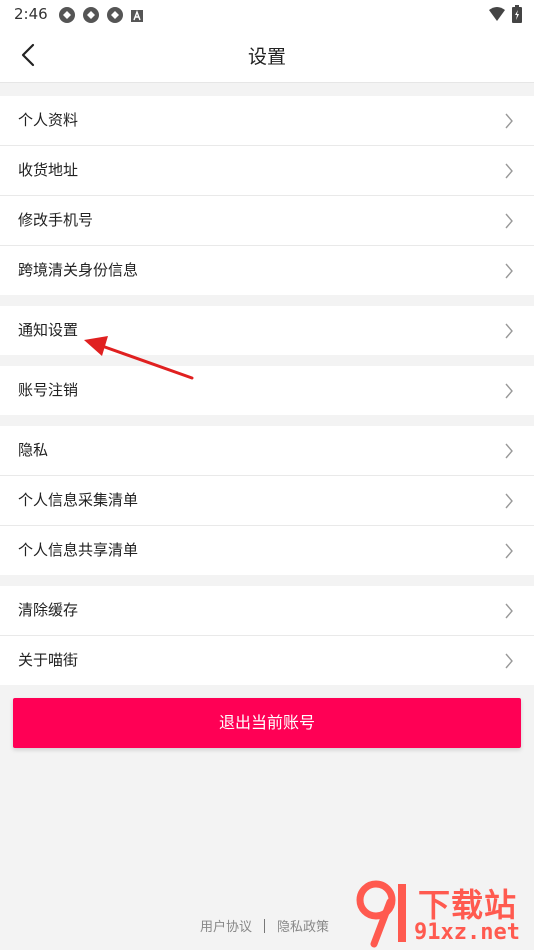 The width and height of the screenshot is (534, 950). I want to click on privacy-policy-link: 隐私政策, so click(303, 925).